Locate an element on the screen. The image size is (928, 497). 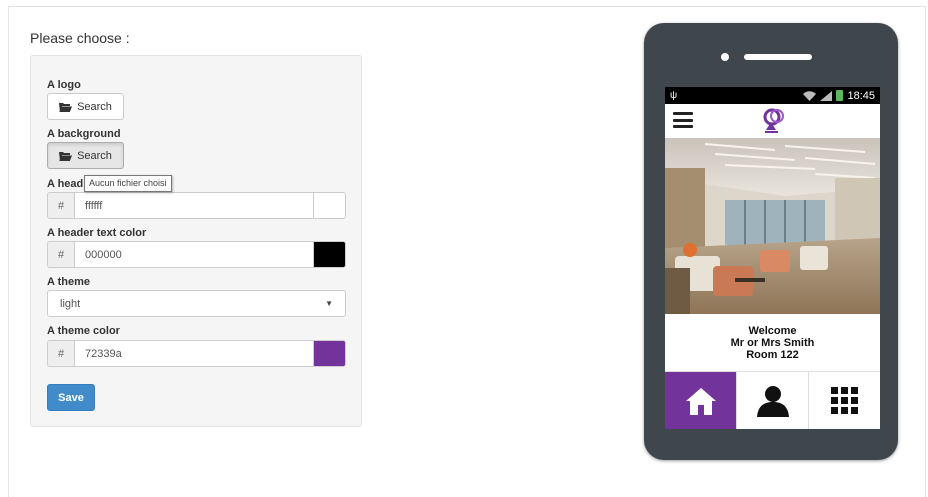
header-color-input-group: # ffffff is located at coordinates (196, 205).